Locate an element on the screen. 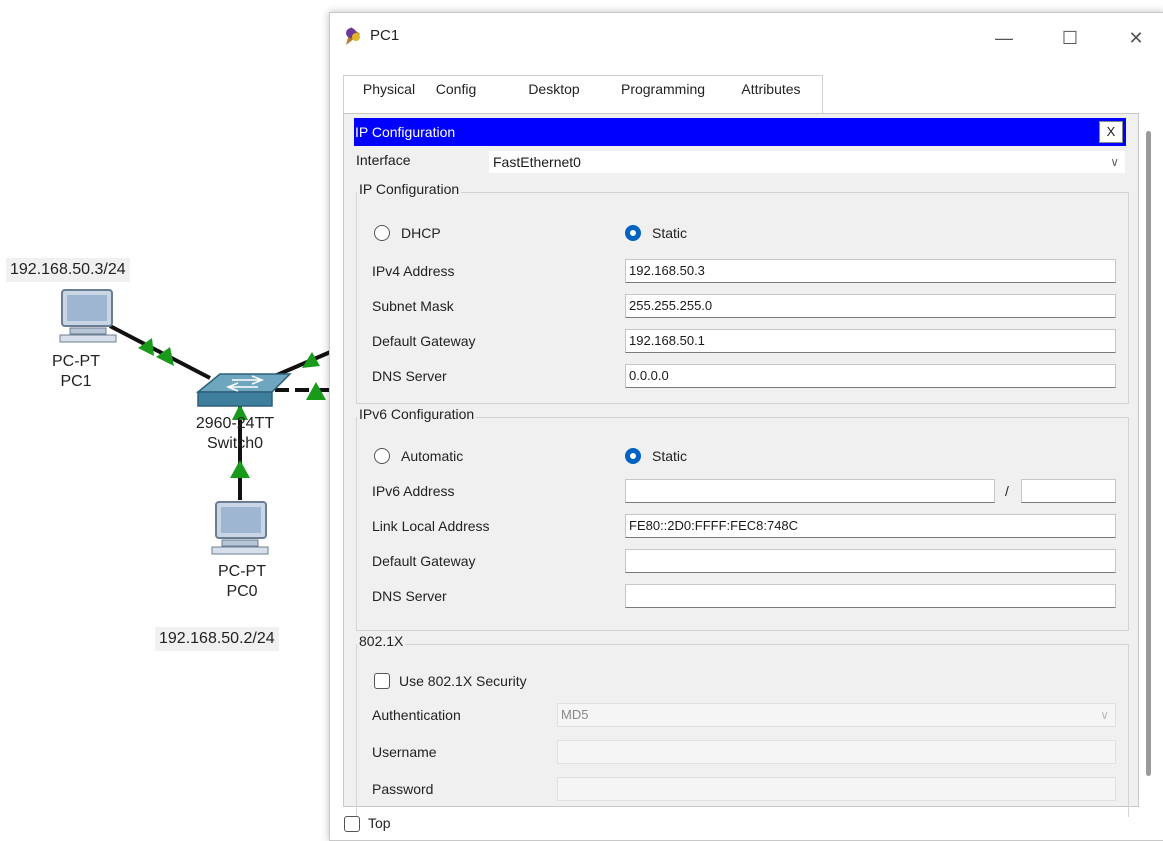 This screenshot has height=841, width=1163. switch-model-label: 2960-24TT is located at coordinates (235, 423).